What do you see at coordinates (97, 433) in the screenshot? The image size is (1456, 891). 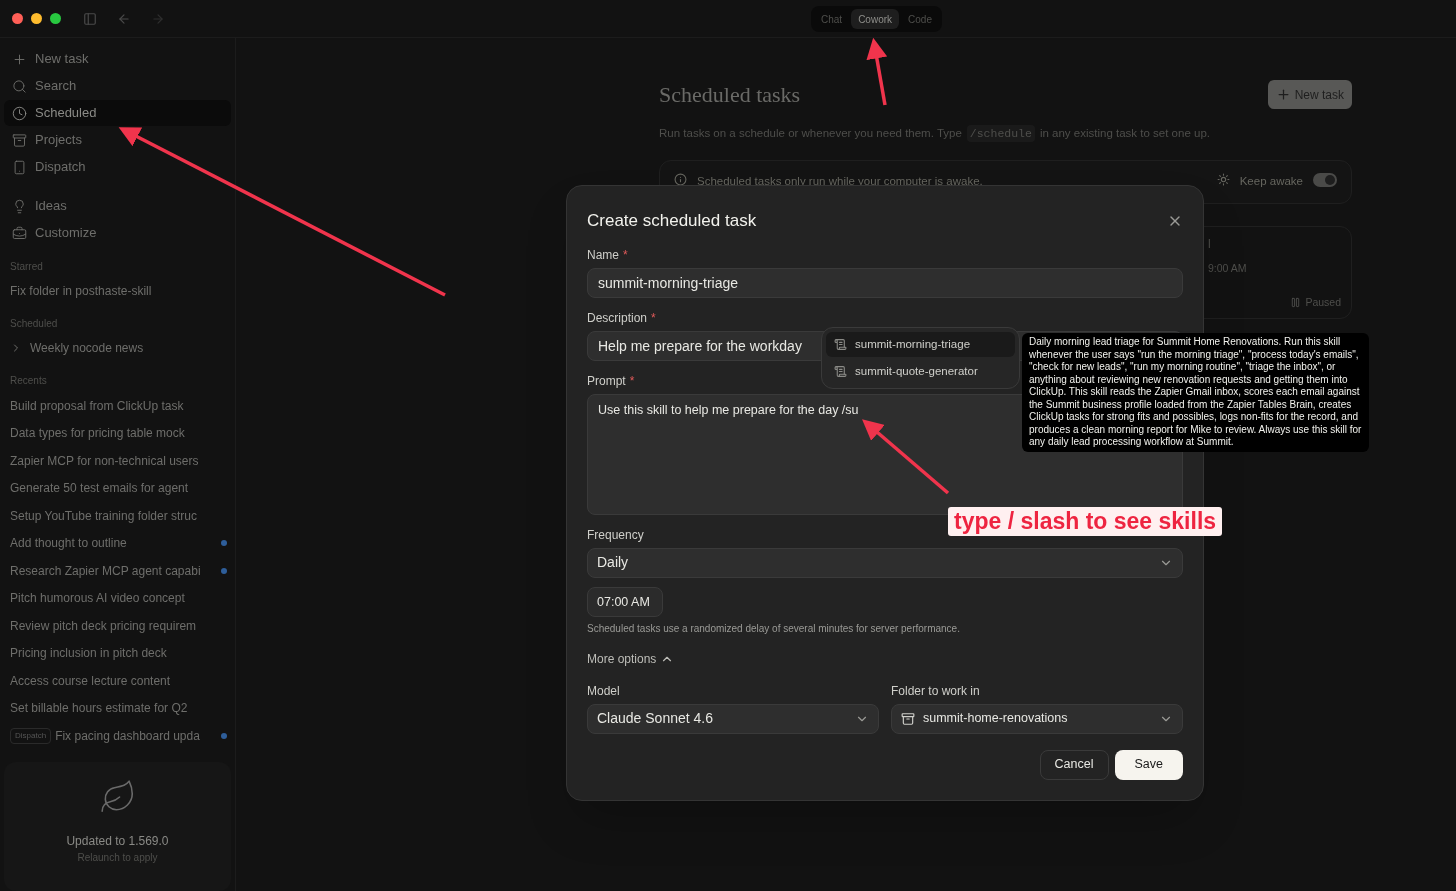 I see `recent-item: Data types for pricing table mock` at bounding box center [97, 433].